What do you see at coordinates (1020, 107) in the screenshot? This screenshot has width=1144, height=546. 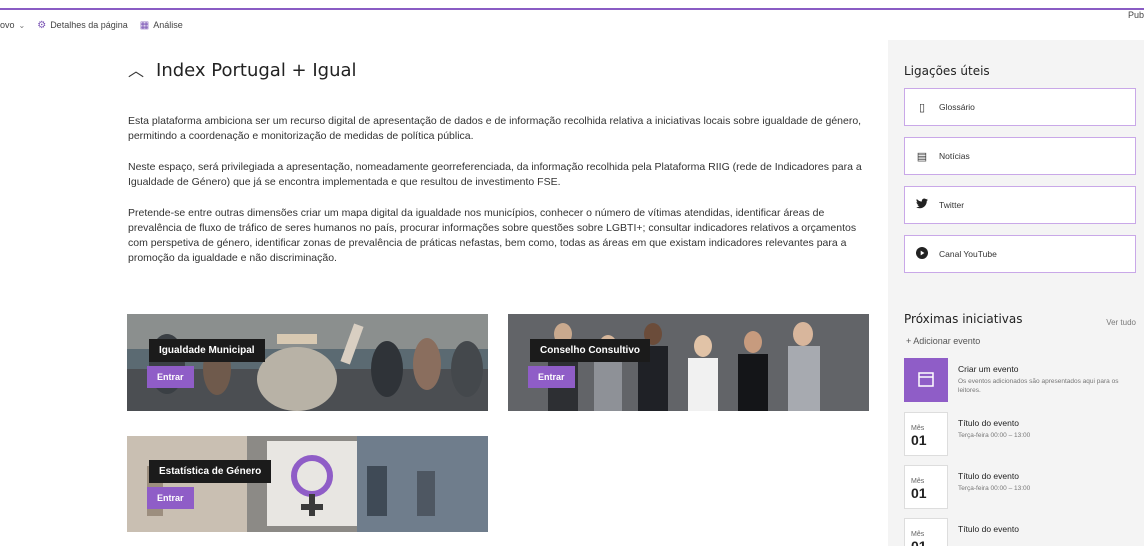 I see `link-glossario: ▯ Glossário` at bounding box center [1020, 107].